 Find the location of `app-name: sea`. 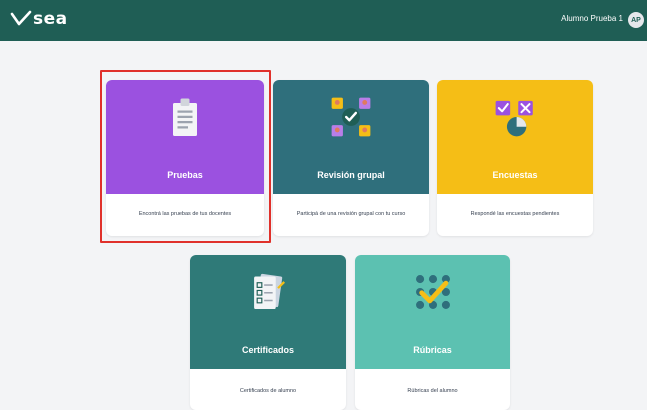

app-name: sea is located at coordinates (50, 19).